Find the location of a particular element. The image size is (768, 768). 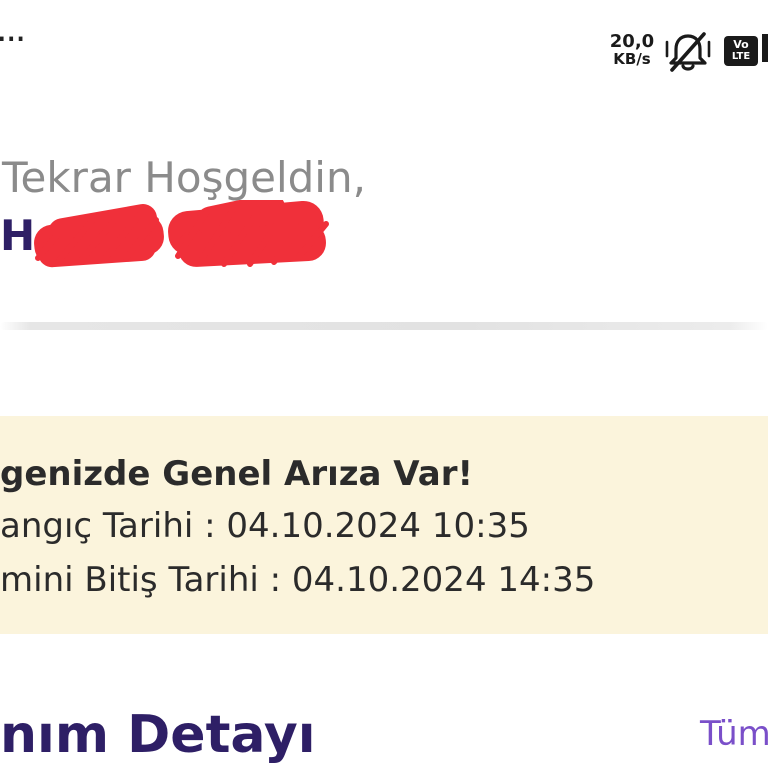

header-divider is located at coordinates (384, 326).